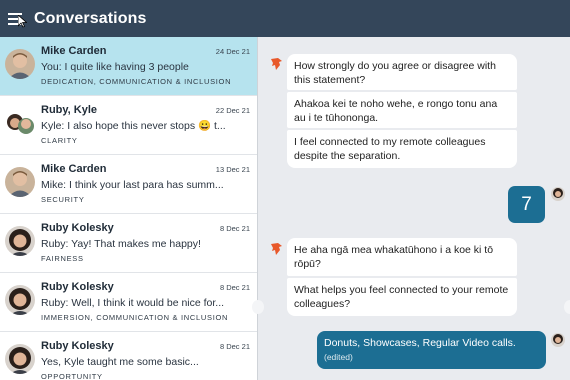 This screenshot has height=380, width=570. I want to click on conversation-tags: DEDICATION, COMMUNICATION & INCLUSION, so click(136, 81).